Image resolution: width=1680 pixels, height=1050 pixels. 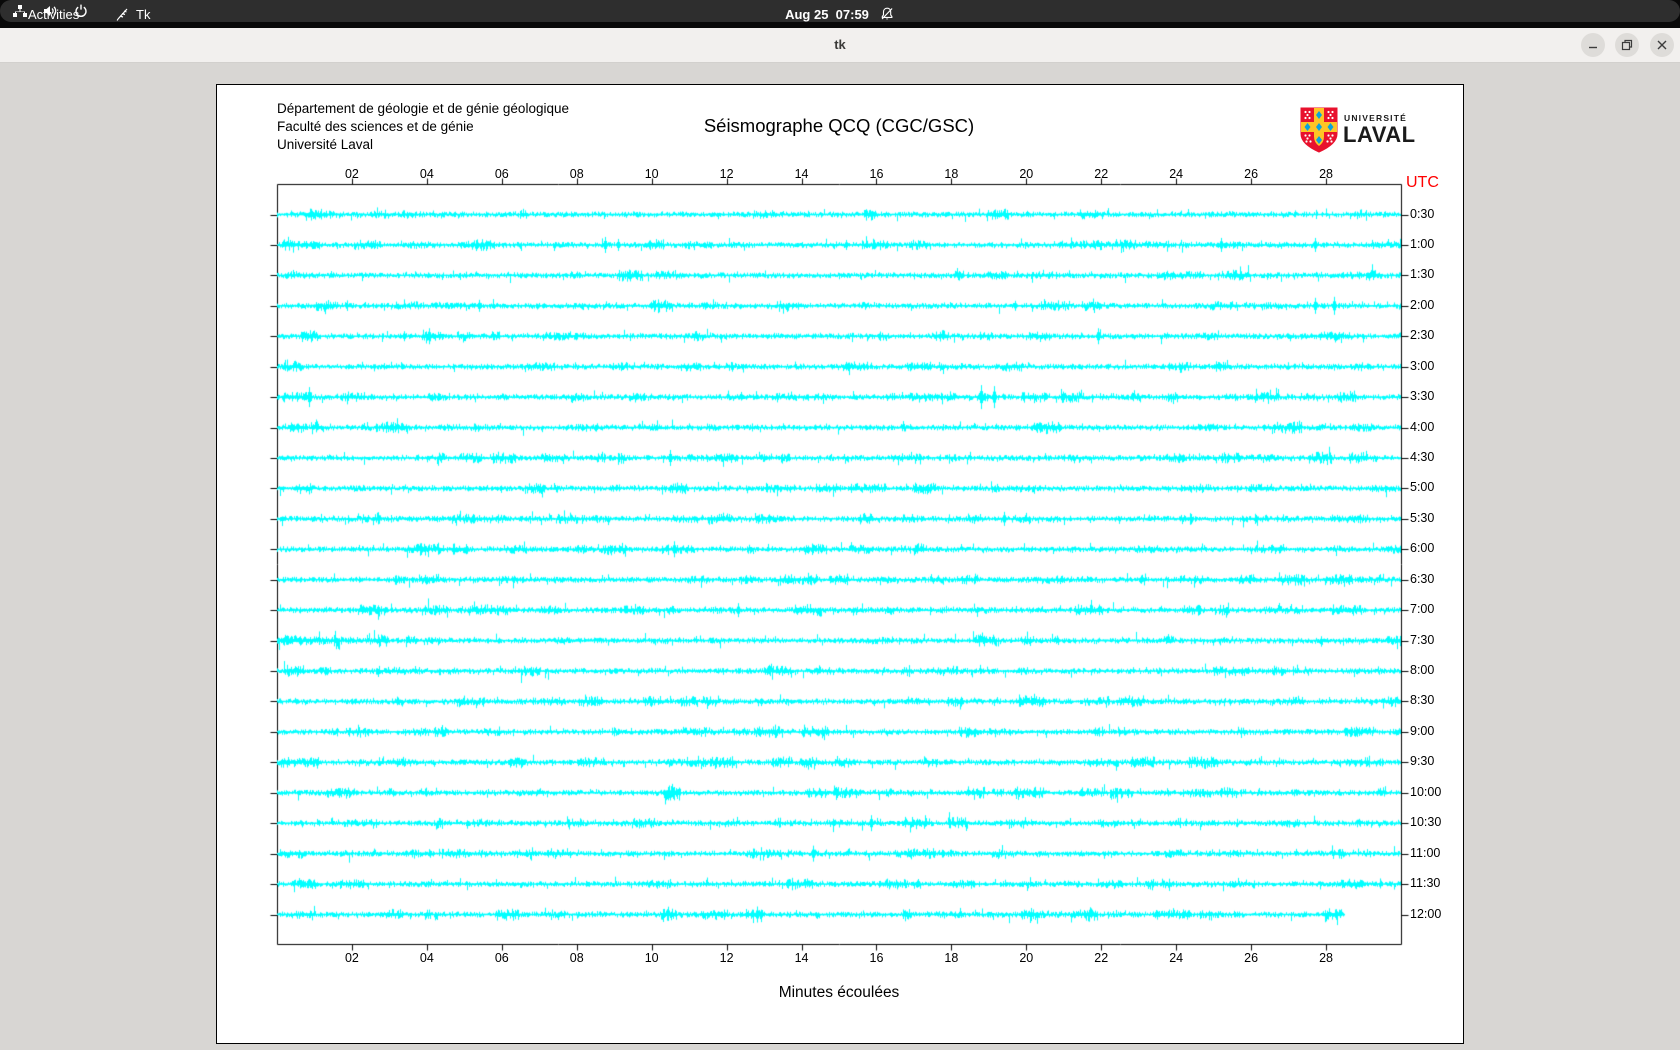 I want to click on window-titlebar: tk, so click(x=840, y=45).